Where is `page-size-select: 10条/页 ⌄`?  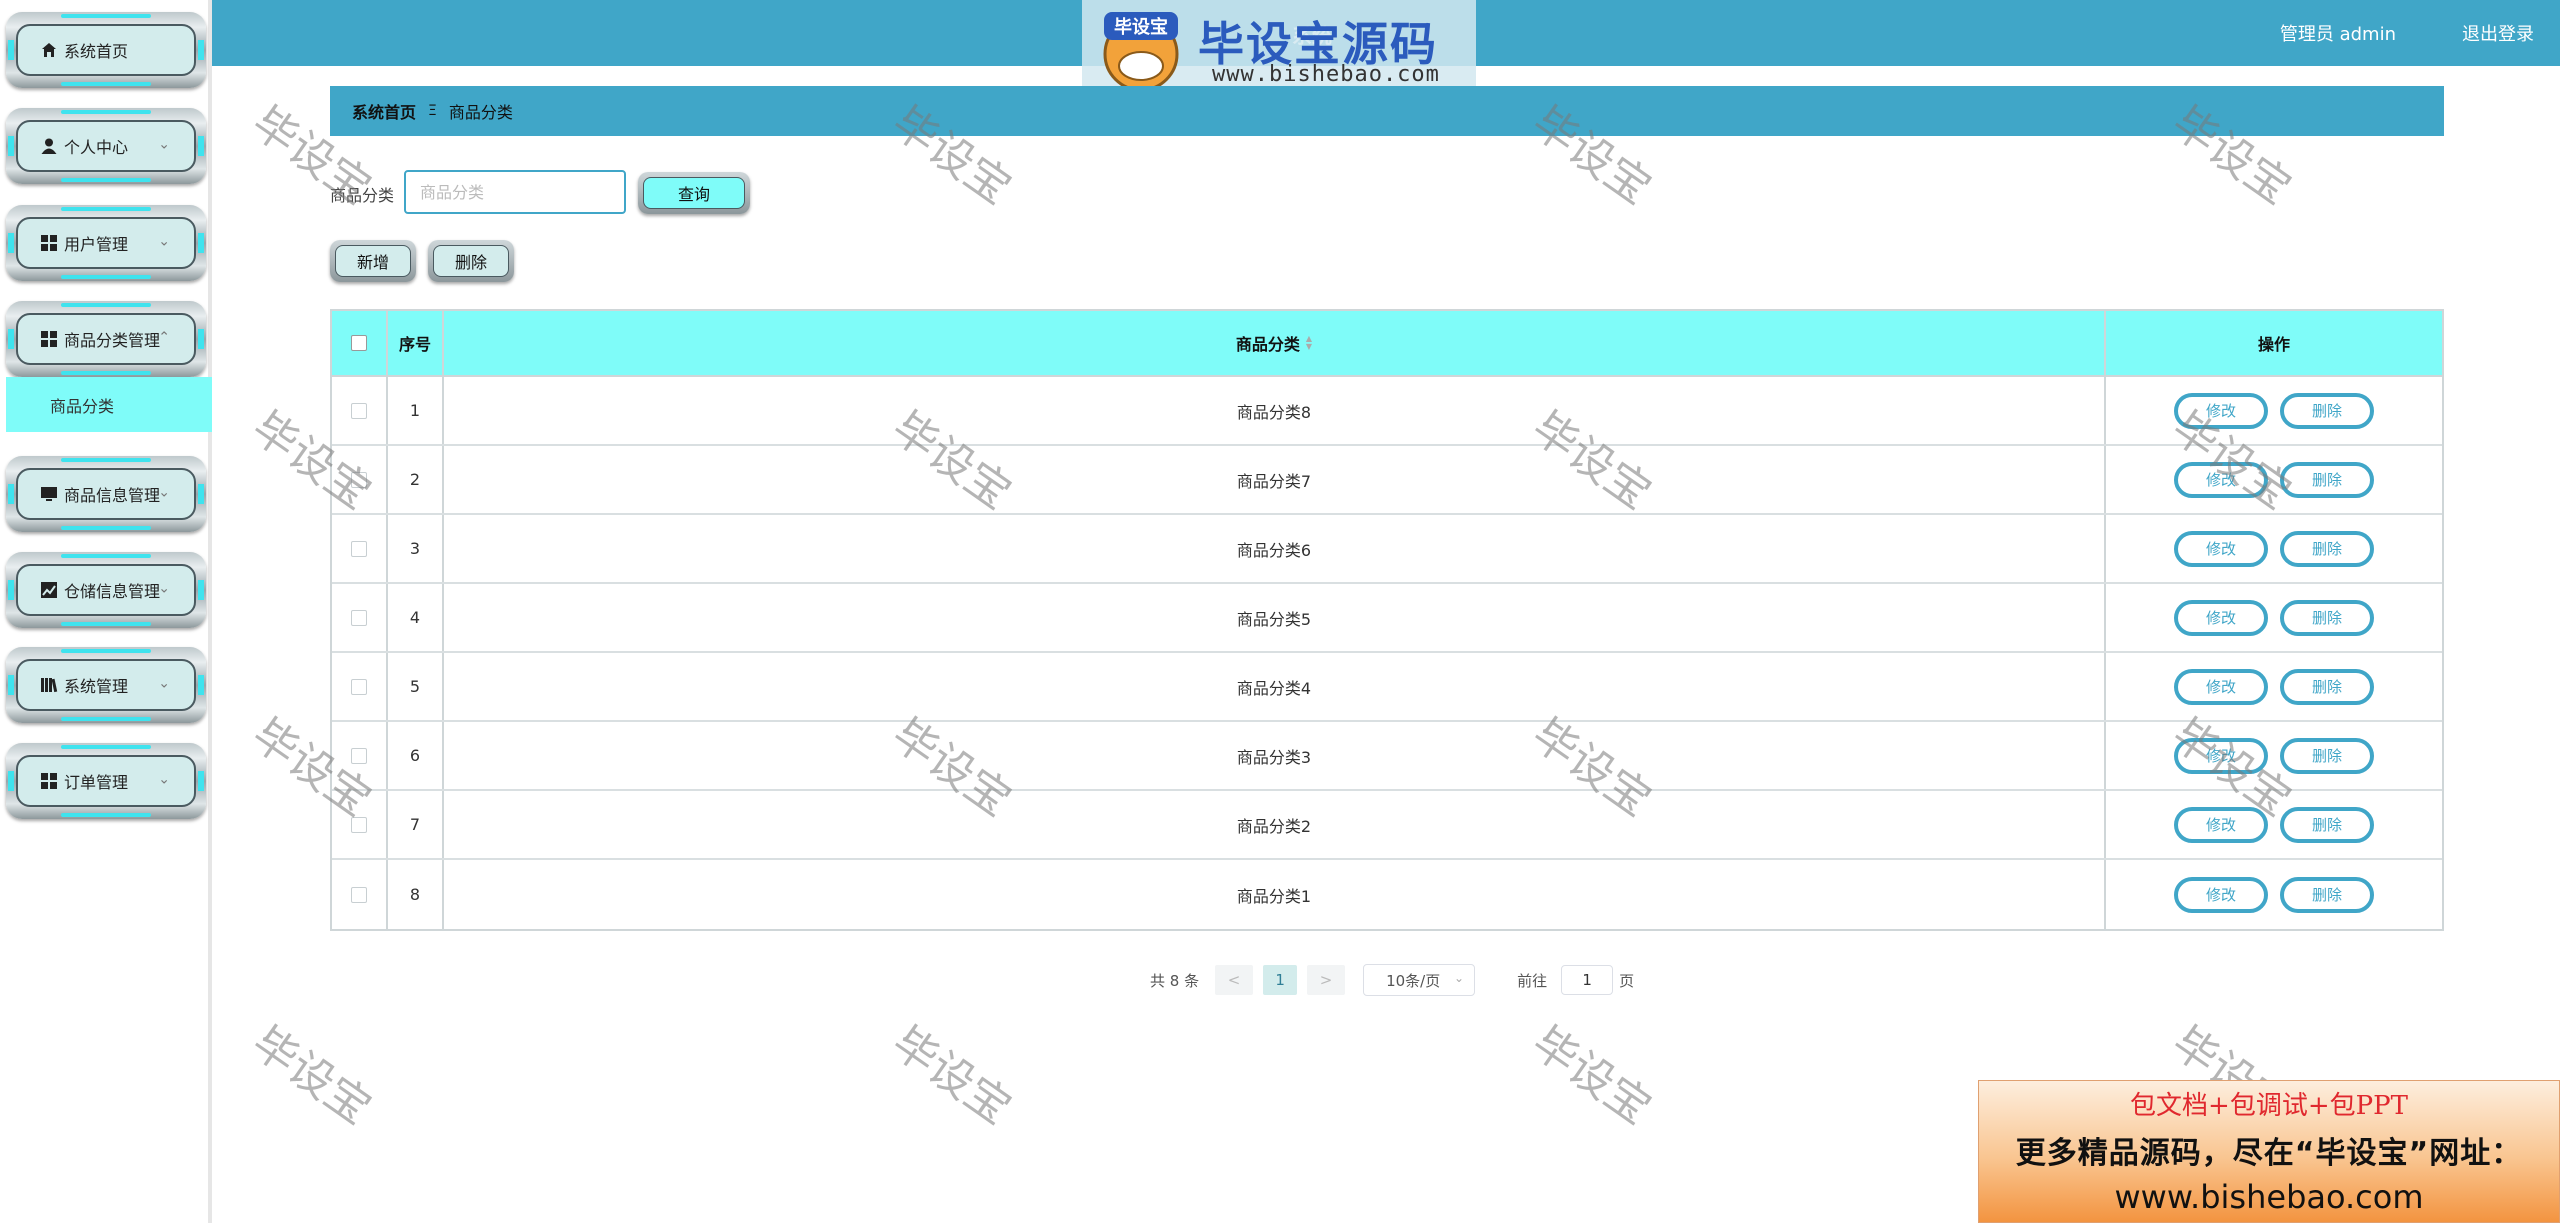
page-size-select: 10条/页 ⌄ is located at coordinates (1419, 980).